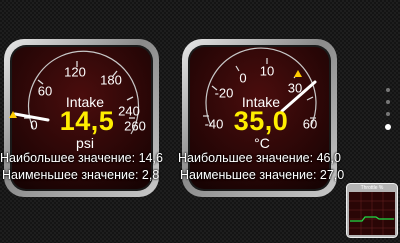 Image resolution: width=400 pixels, height=243 pixels. I want to click on tick-label: 180, so click(111, 80).